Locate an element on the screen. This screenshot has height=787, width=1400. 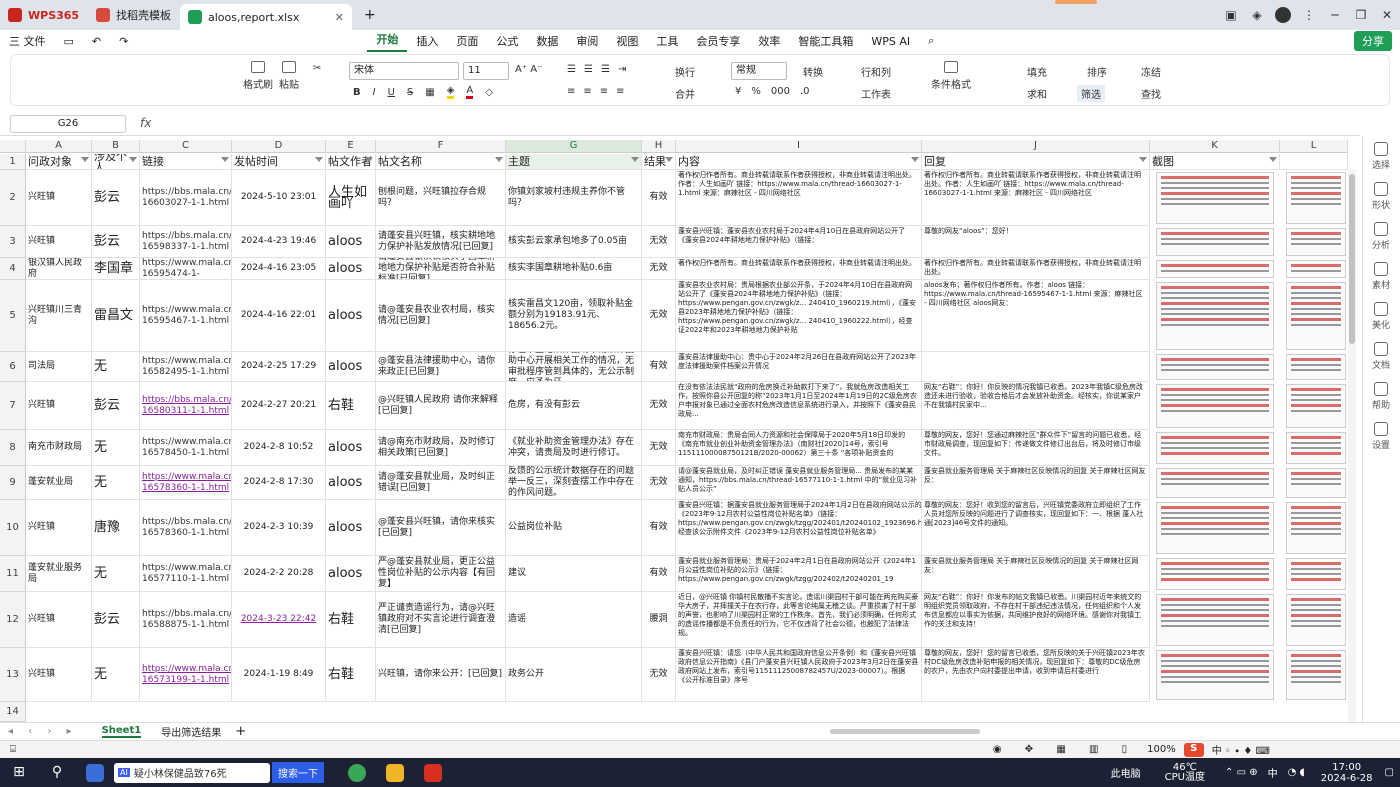
font-name-select: 宋体 is located at coordinates (404, 71).